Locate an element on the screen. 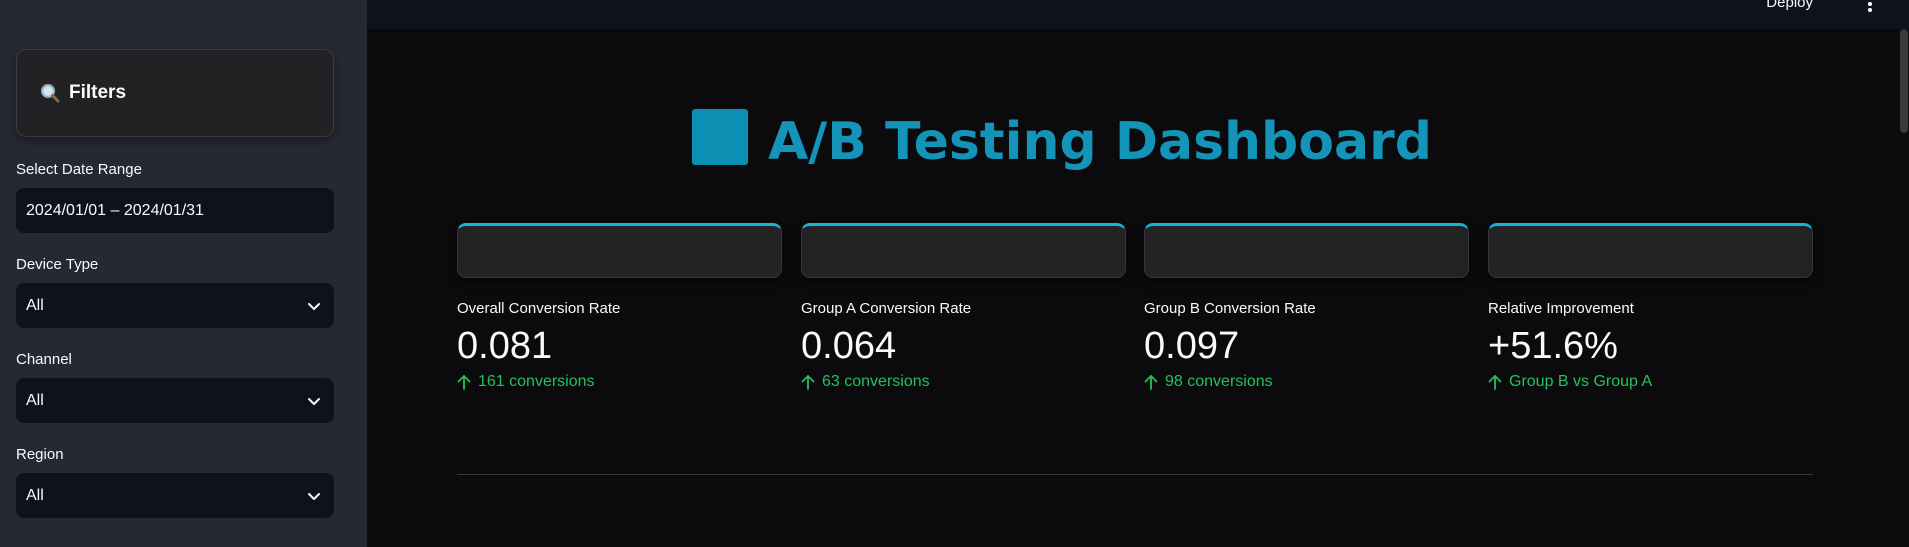 This screenshot has width=1909, height=547. date-range-label: Select Date Range is located at coordinates (79, 169).